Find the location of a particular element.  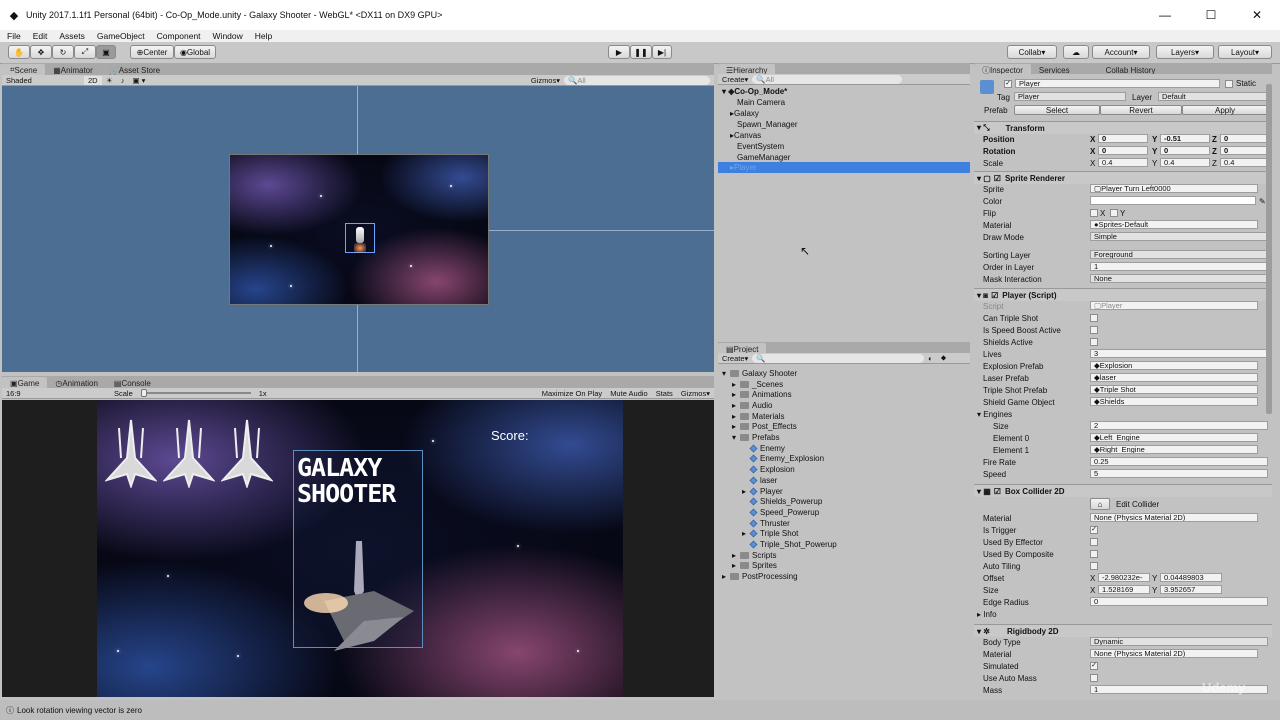

lives-input: 3 is located at coordinates (1179, 353).